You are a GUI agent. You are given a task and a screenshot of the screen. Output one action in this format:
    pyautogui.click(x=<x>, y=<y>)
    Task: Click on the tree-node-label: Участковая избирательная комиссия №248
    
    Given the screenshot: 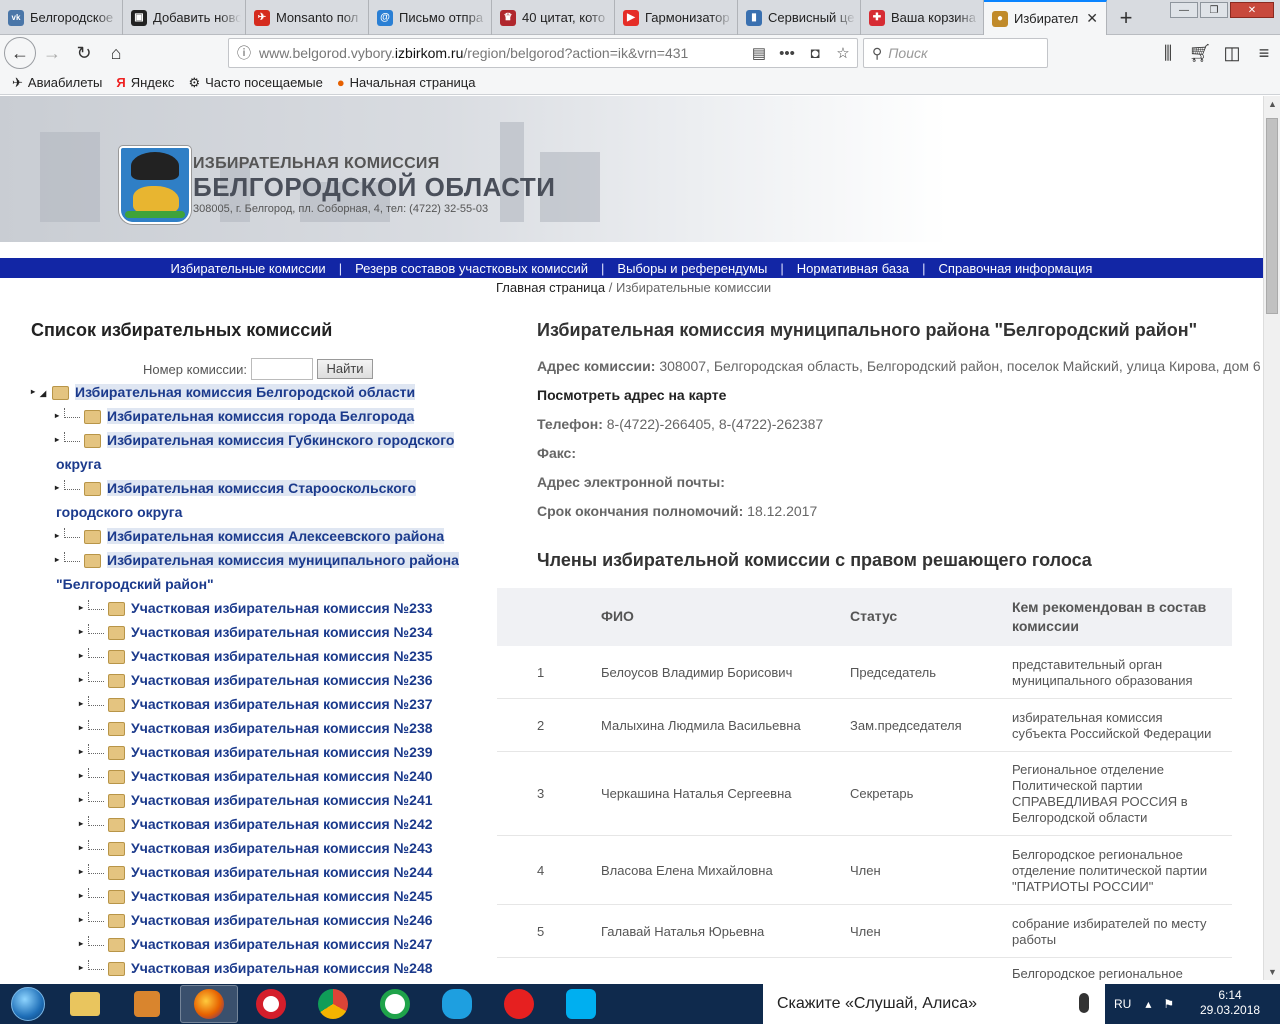 What is the action you would take?
    pyautogui.click(x=282, y=968)
    